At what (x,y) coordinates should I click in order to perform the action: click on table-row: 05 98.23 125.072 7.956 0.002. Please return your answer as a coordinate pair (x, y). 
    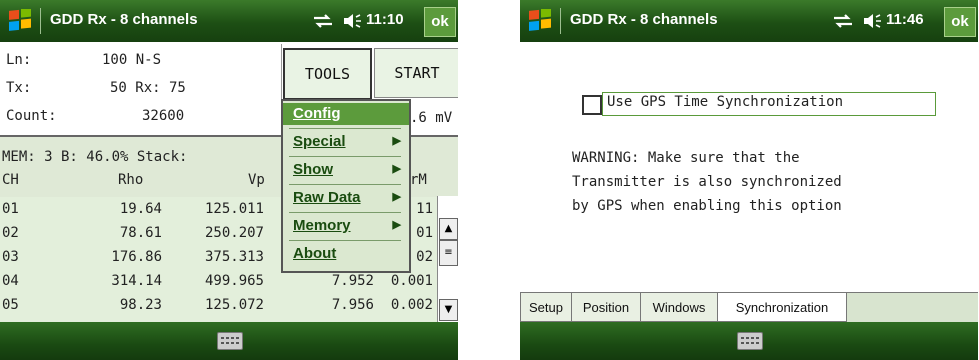
    Looking at the image, I should click on (217, 308).